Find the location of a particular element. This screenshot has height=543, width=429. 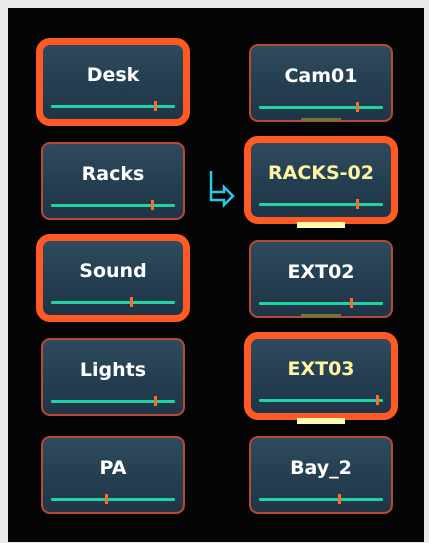

source-key-label: Racks is located at coordinates (113, 174).